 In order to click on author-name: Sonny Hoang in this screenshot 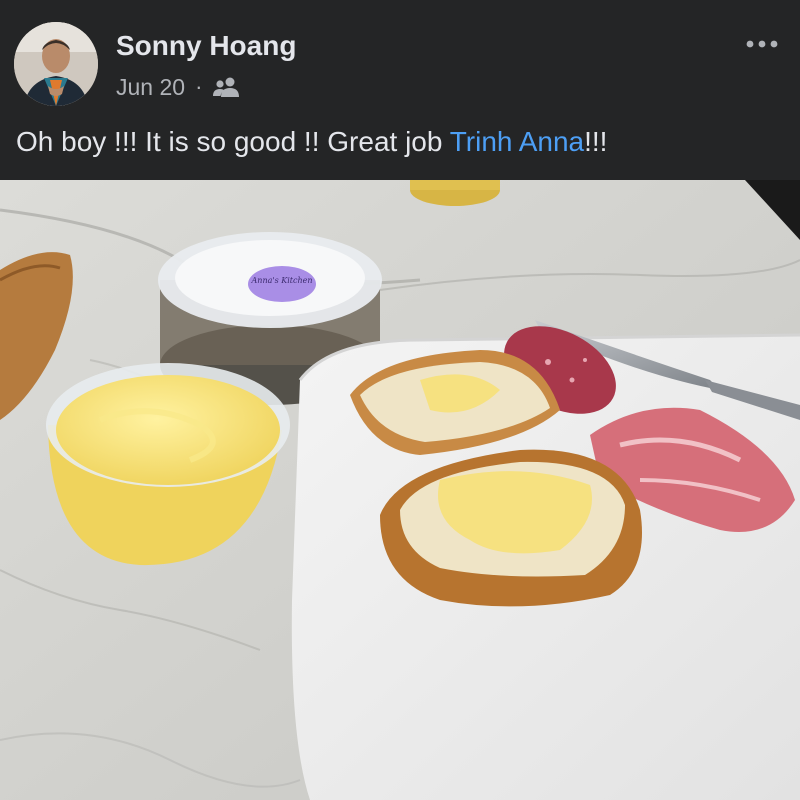, I will do `click(206, 46)`.